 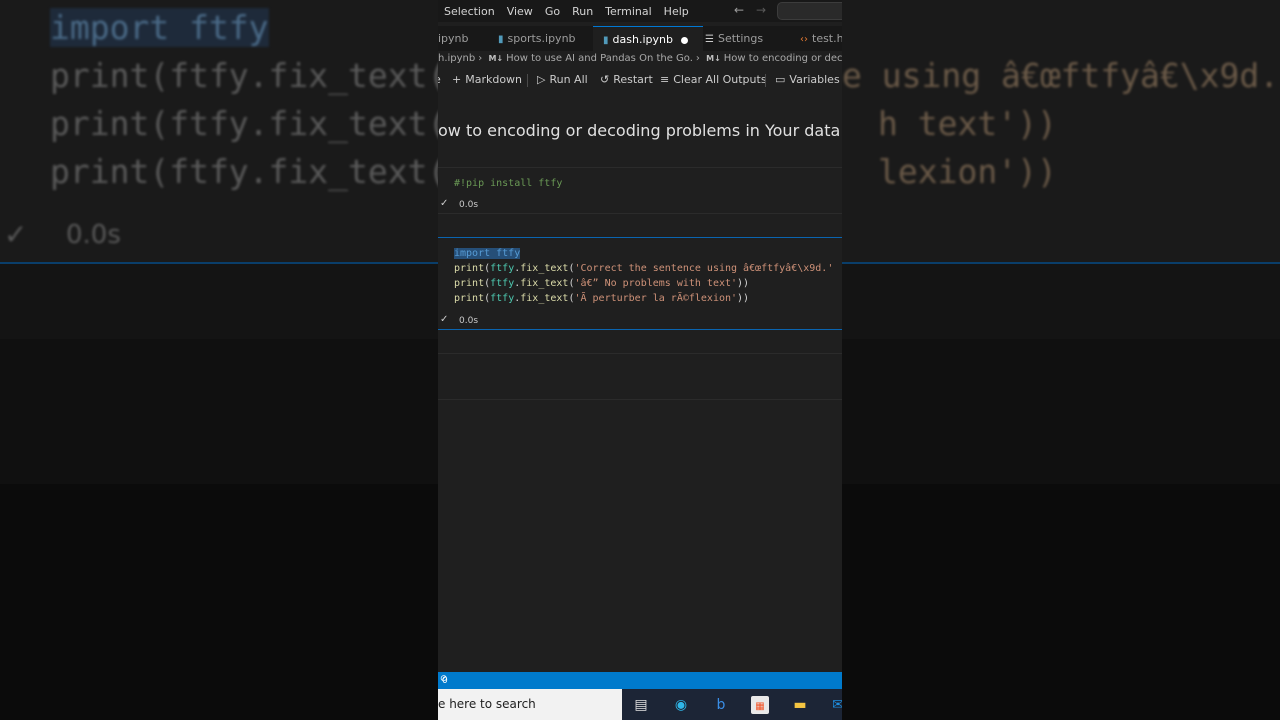 I want to click on task-view-icon: ▤, so click(x=641, y=705).